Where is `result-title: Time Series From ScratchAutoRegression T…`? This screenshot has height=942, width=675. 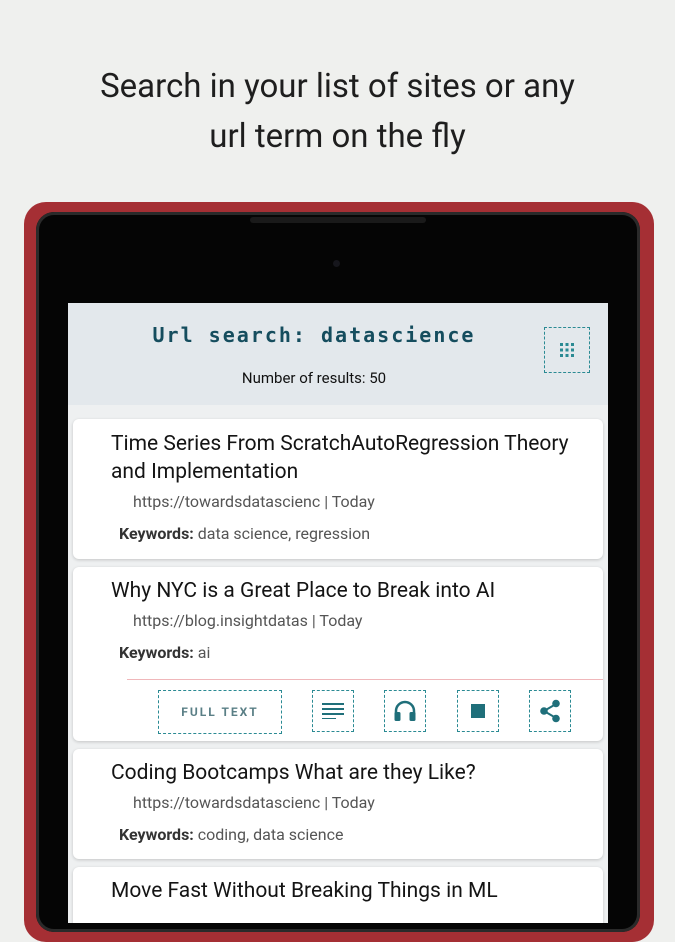
result-title: Time Series From ScratchAutoRegression T… is located at coordinates (346, 458).